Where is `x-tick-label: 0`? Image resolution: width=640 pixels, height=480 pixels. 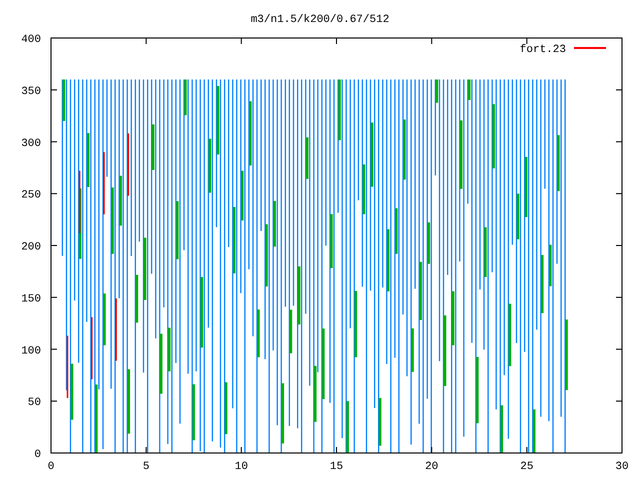 x-tick-label: 0 is located at coordinates (51, 467).